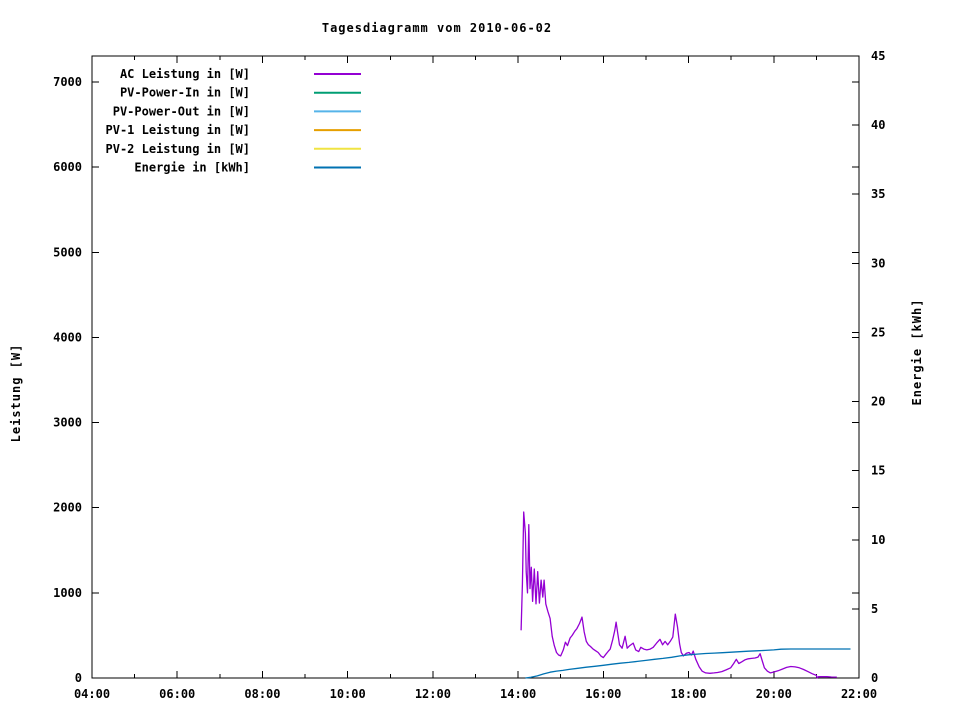  What do you see at coordinates (878, 263) in the screenshot?
I see `y2-tick-label: 30` at bounding box center [878, 263].